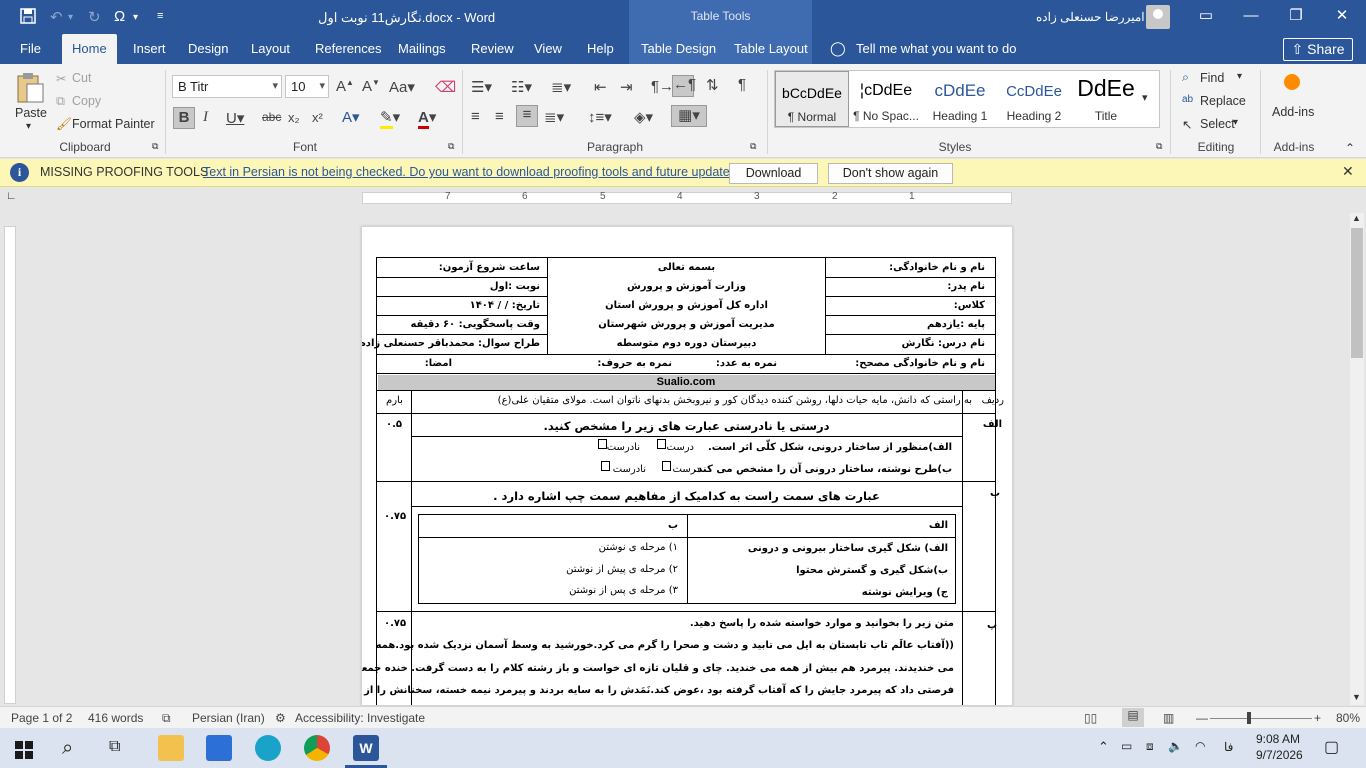 Image resolution: width=1366 pixels, height=768 pixels. I want to click on proofing-icon: ⧉, so click(166, 718).